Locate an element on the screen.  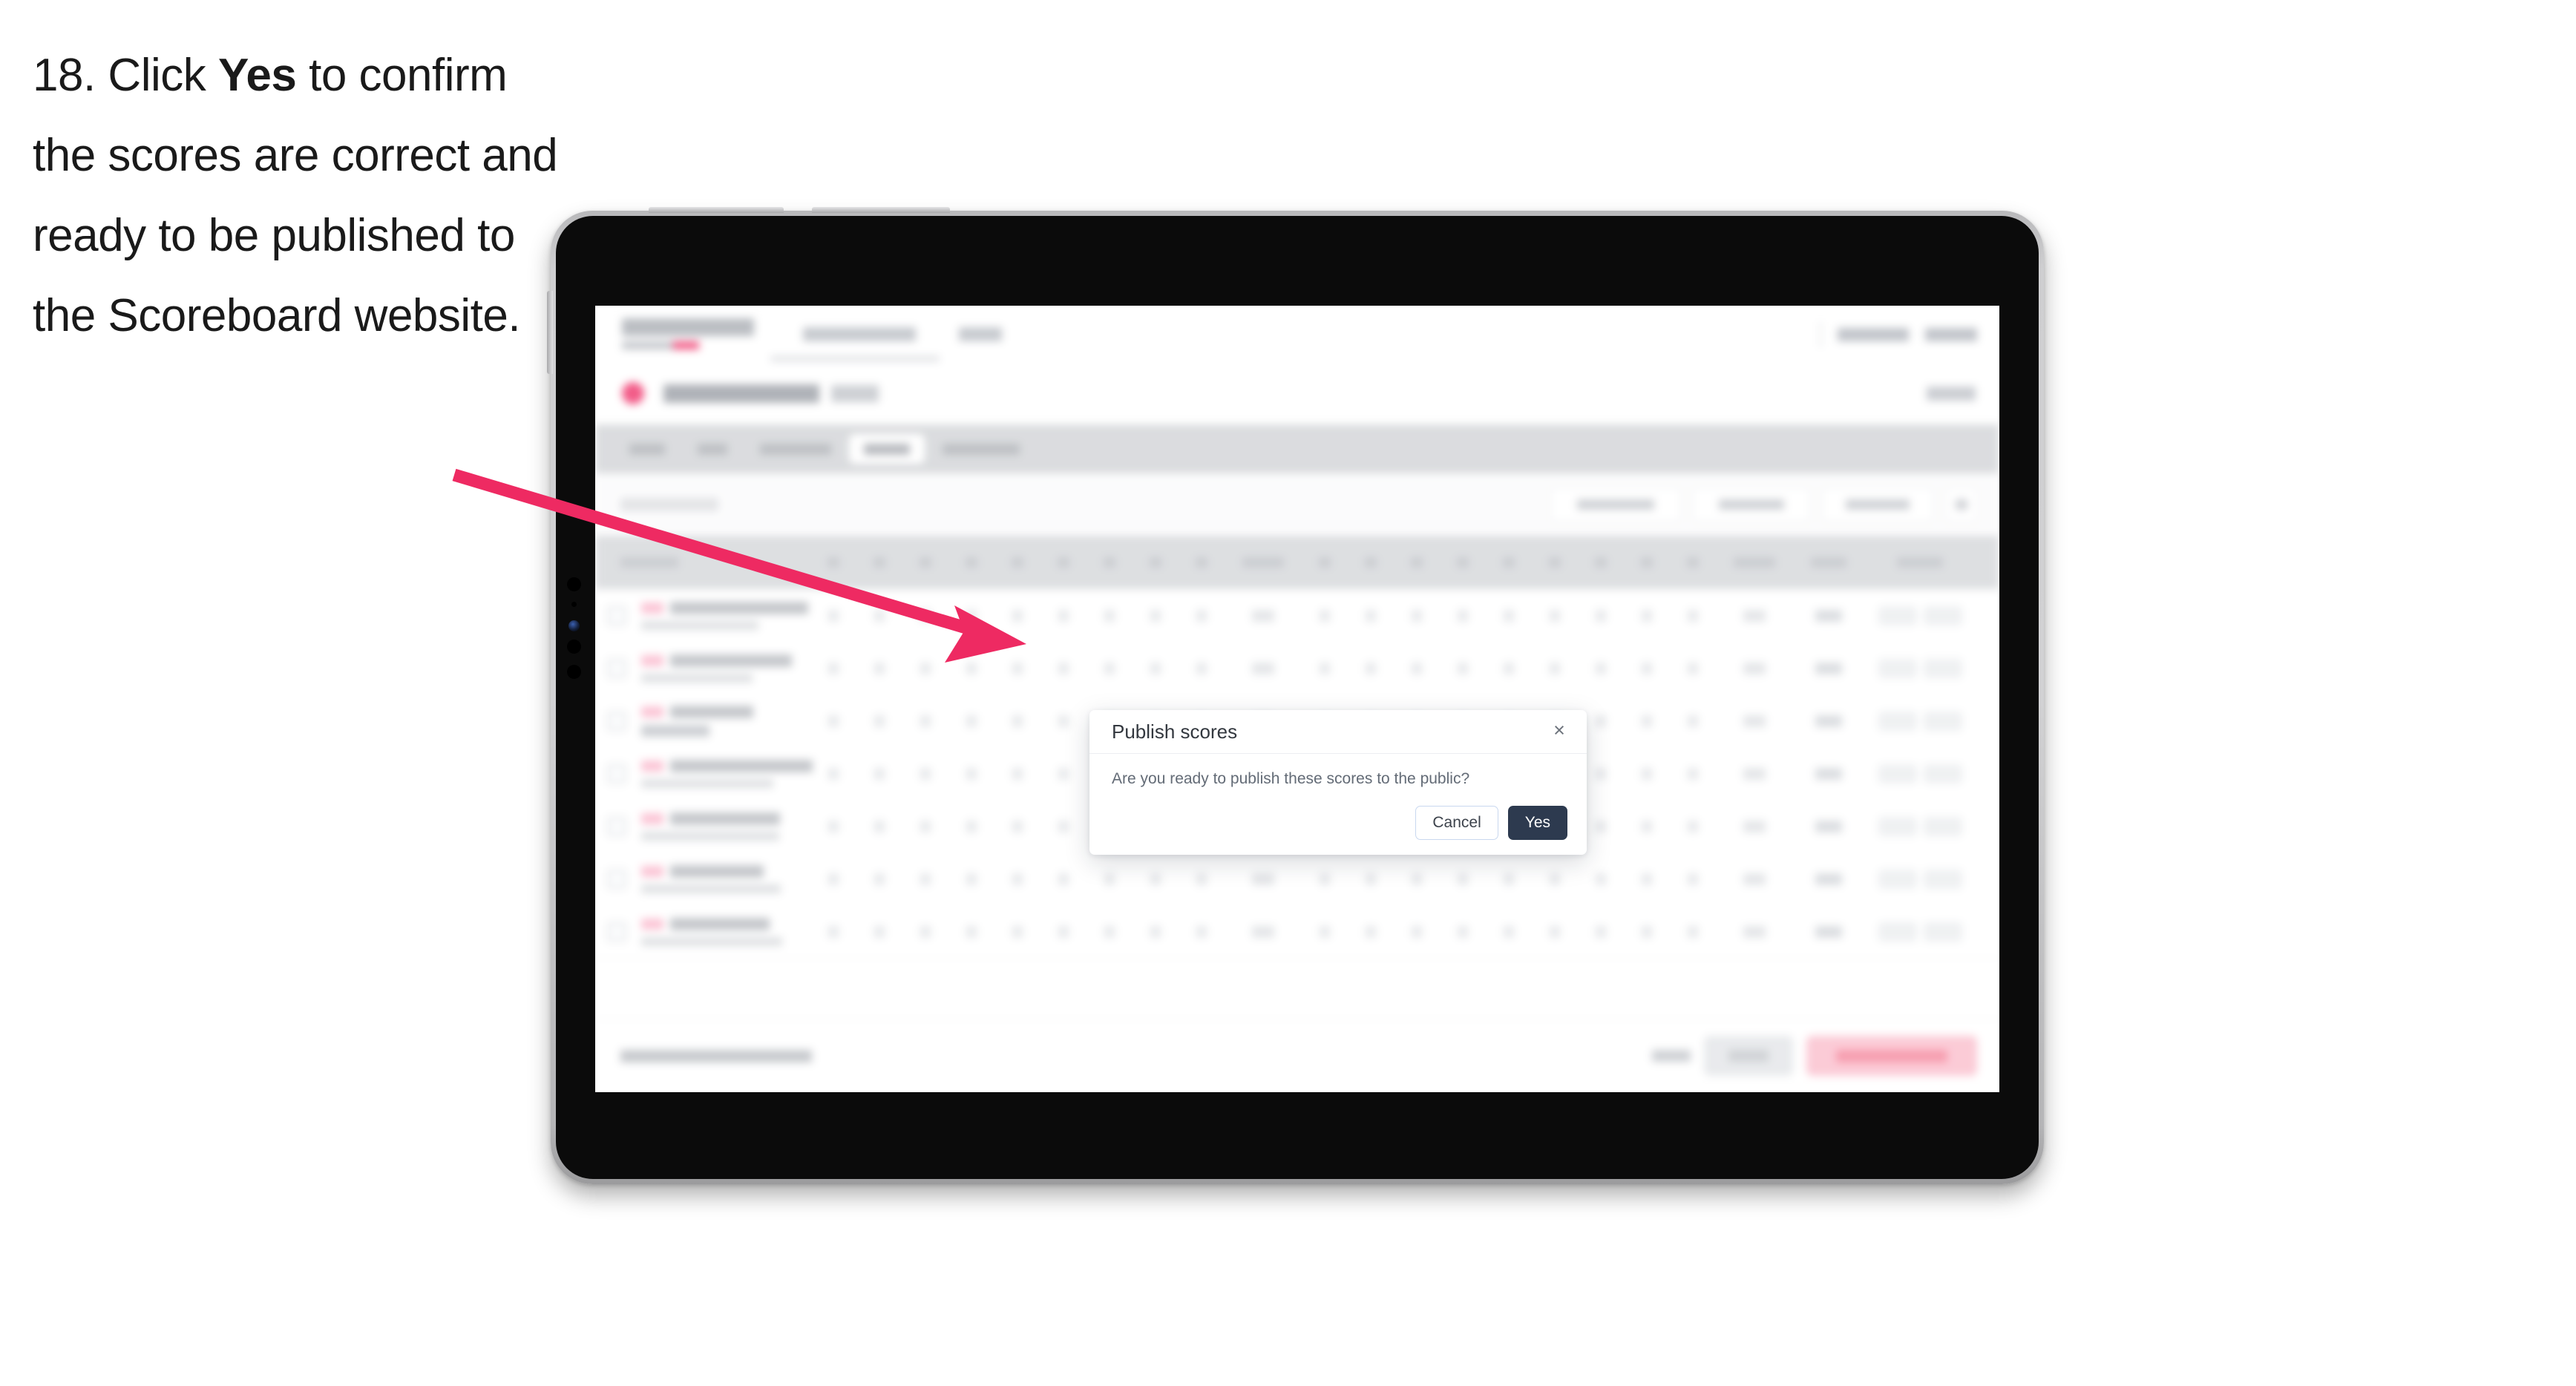
caption-bold-yes: Yes is located at coordinates (257, 75).